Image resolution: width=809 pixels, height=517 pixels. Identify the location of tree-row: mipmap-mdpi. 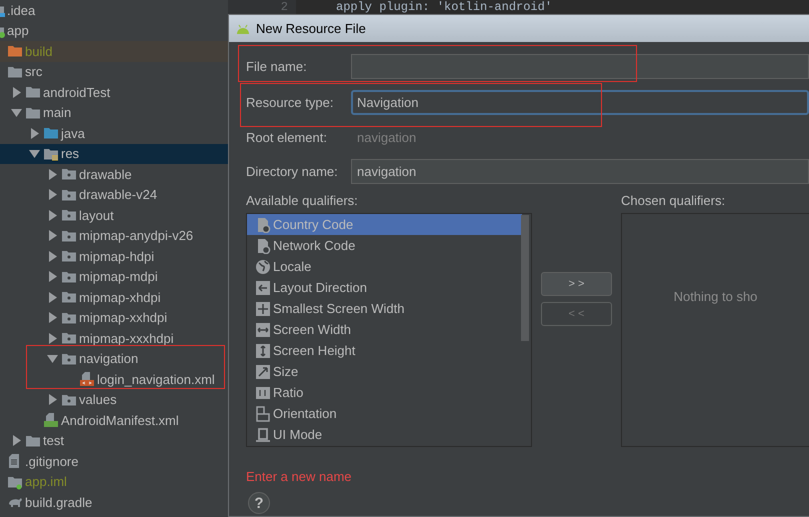
(114, 276).